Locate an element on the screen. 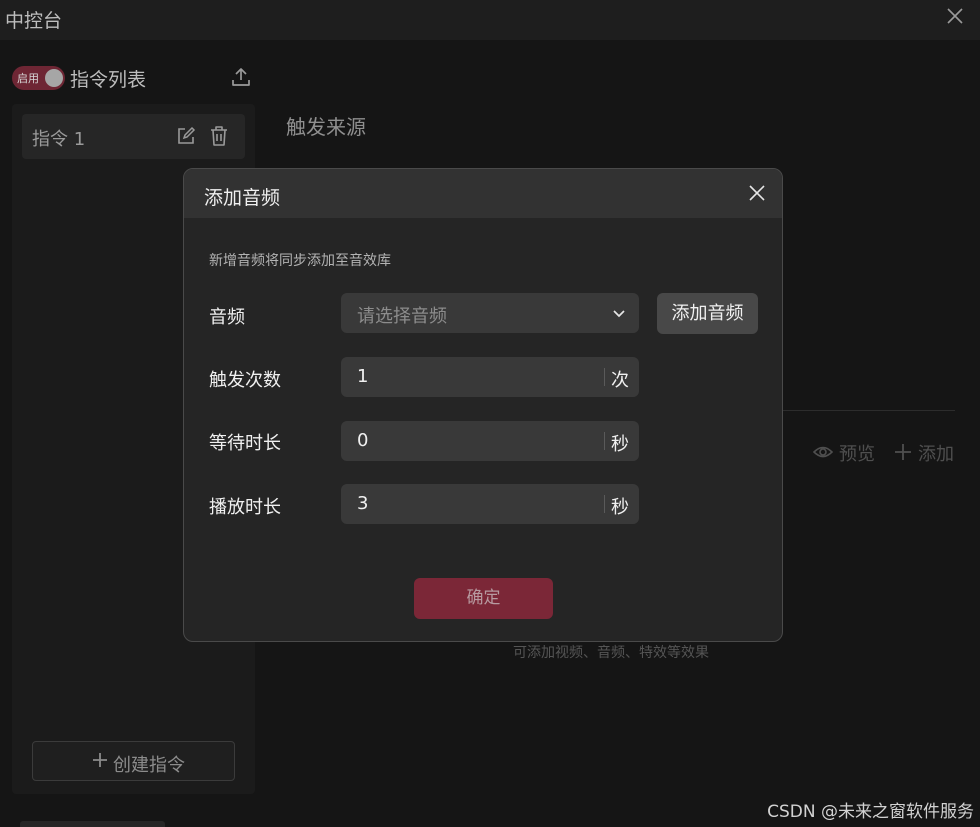  command-item: 指令 1 is located at coordinates (133, 136).